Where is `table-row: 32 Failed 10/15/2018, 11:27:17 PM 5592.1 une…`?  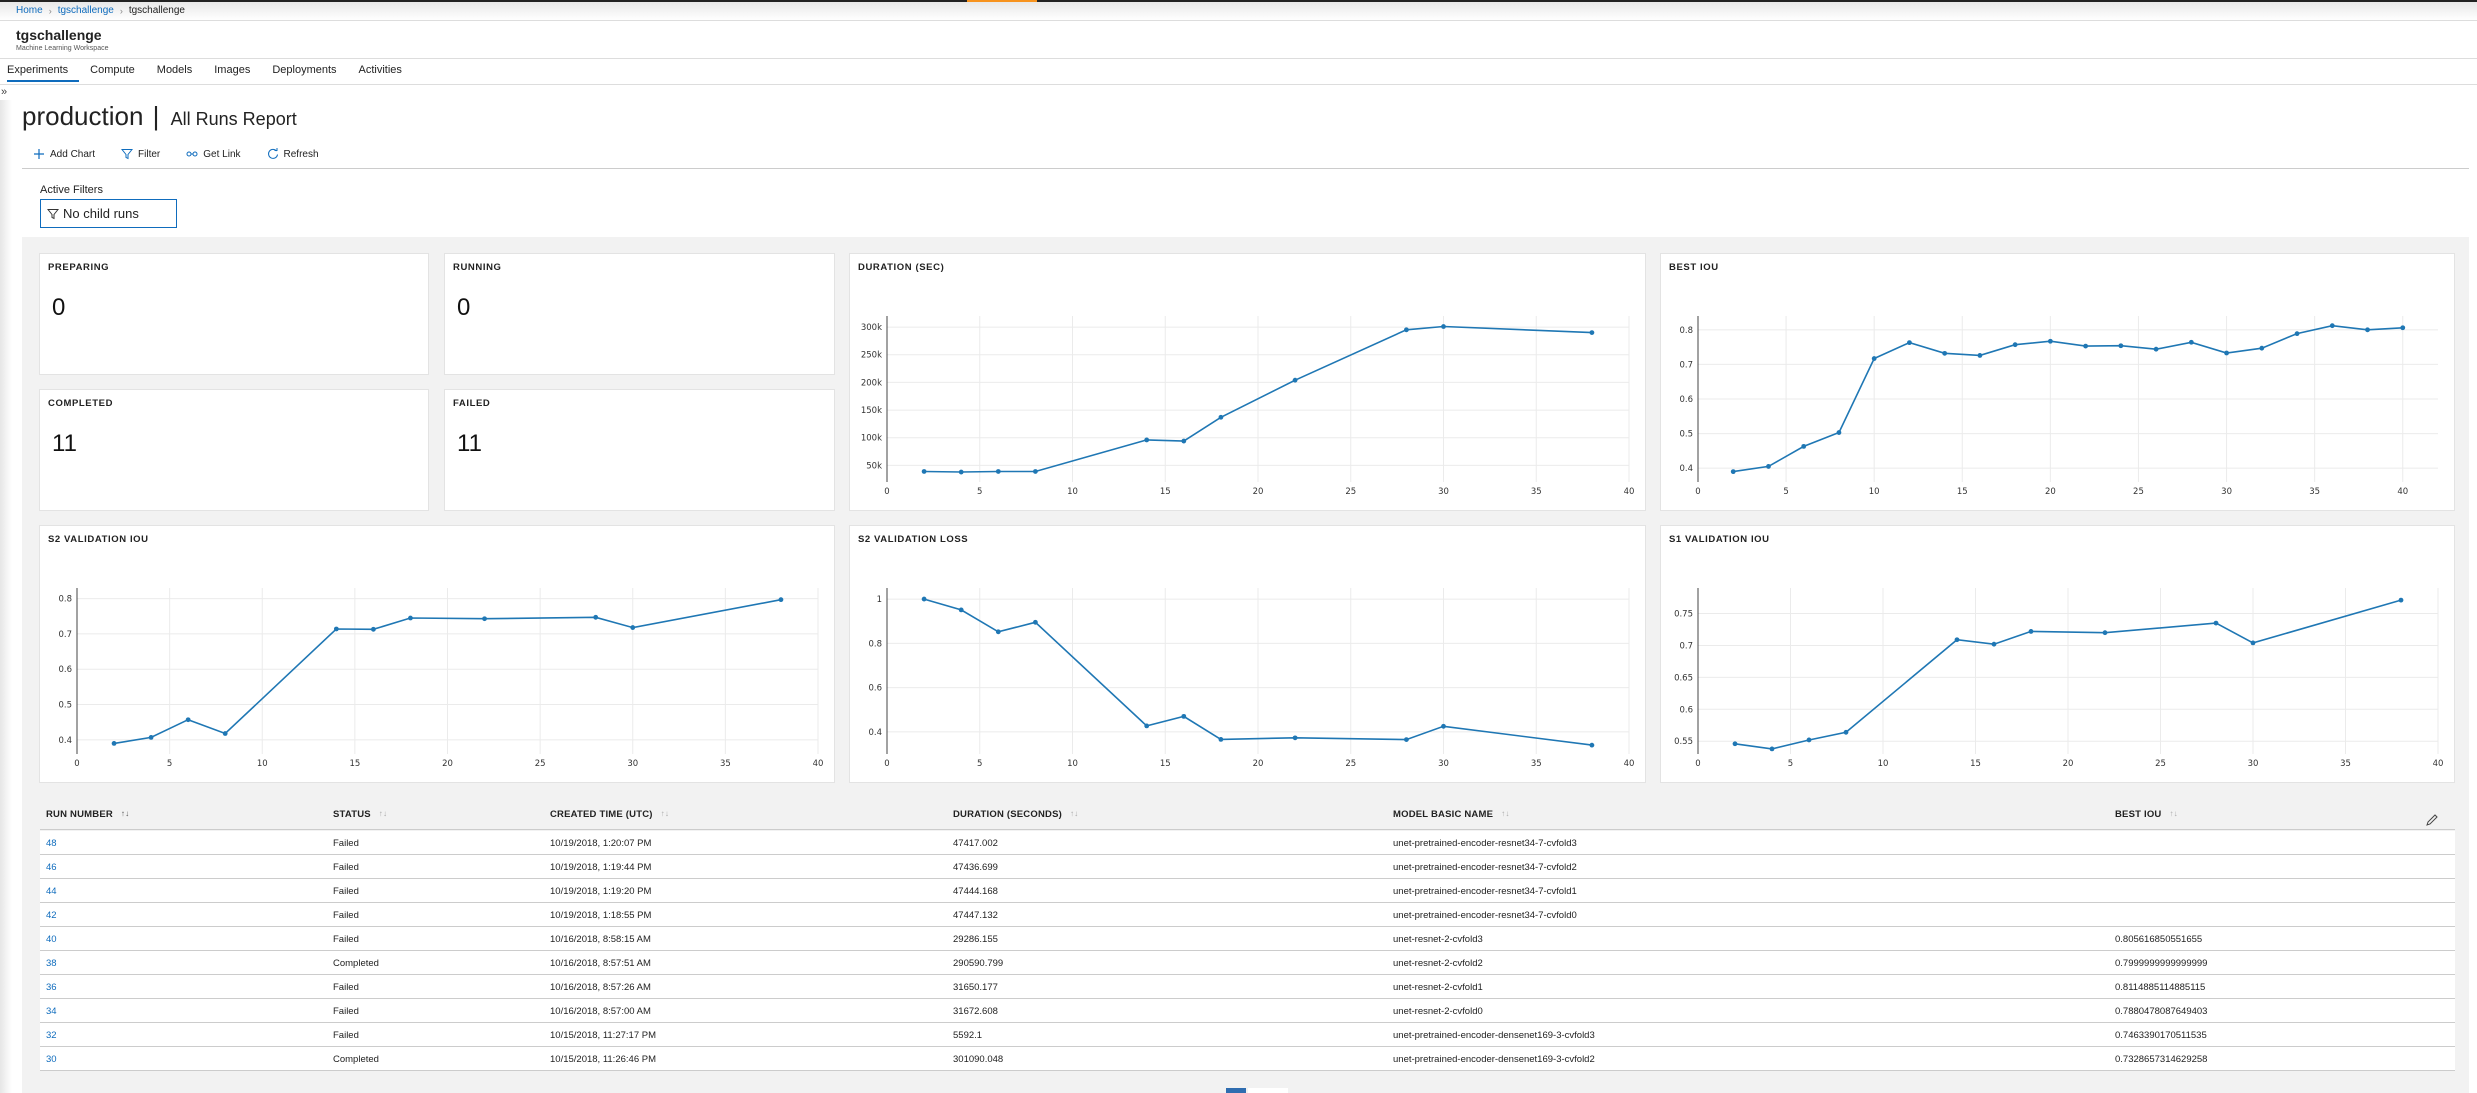 table-row: 32 Failed 10/15/2018, 11:27:17 PM 5592.1 une… is located at coordinates (1247, 1035).